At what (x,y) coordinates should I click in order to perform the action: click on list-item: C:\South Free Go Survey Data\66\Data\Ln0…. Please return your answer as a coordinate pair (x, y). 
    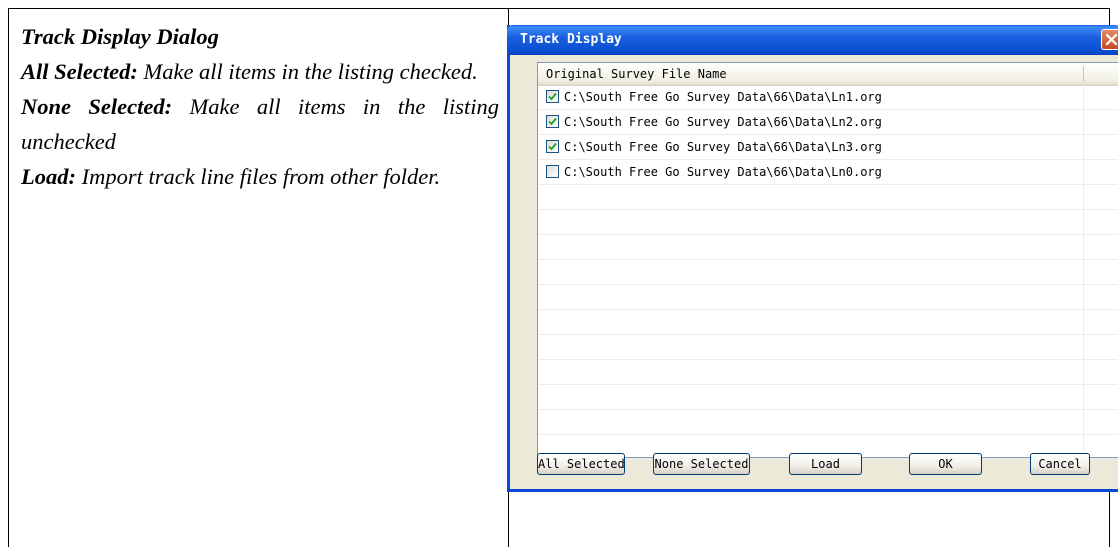
    Looking at the image, I should click on (828, 172).